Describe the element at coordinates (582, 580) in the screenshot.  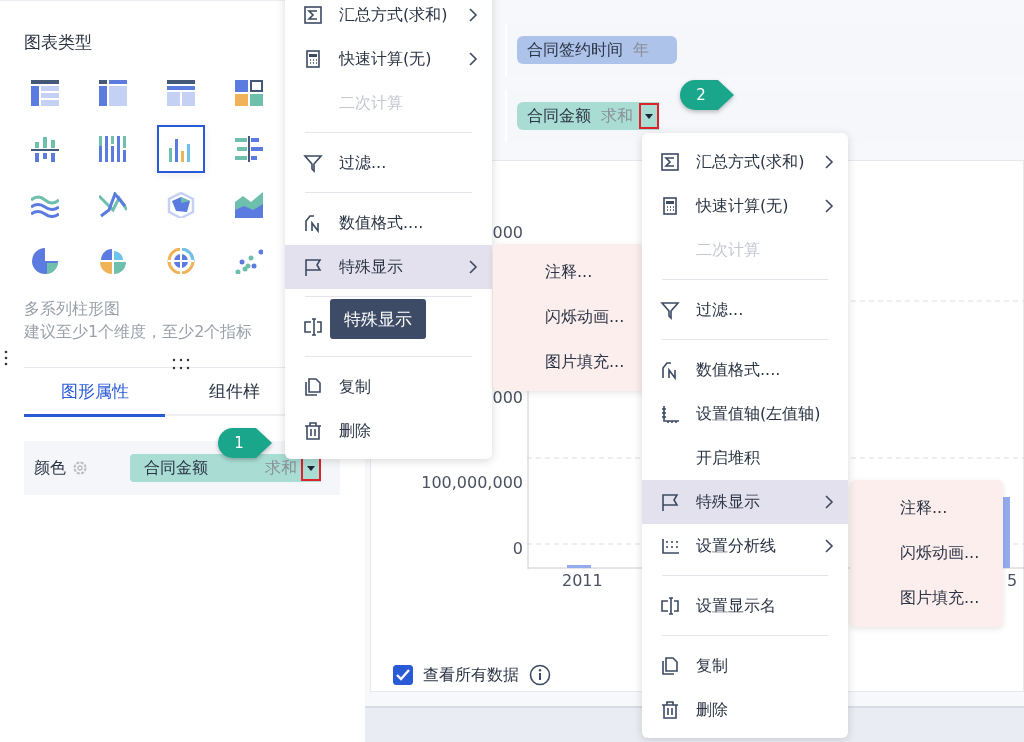
I see `axis-label: 2011` at that location.